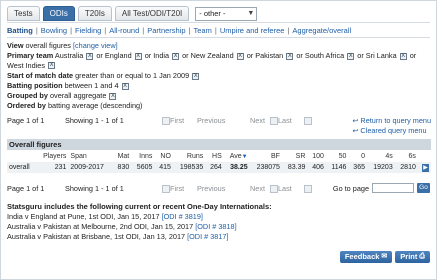  Describe the element at coordinates (182, 216) in the screenshot. I see `odi-link: [ODI # 3819]` at that location.